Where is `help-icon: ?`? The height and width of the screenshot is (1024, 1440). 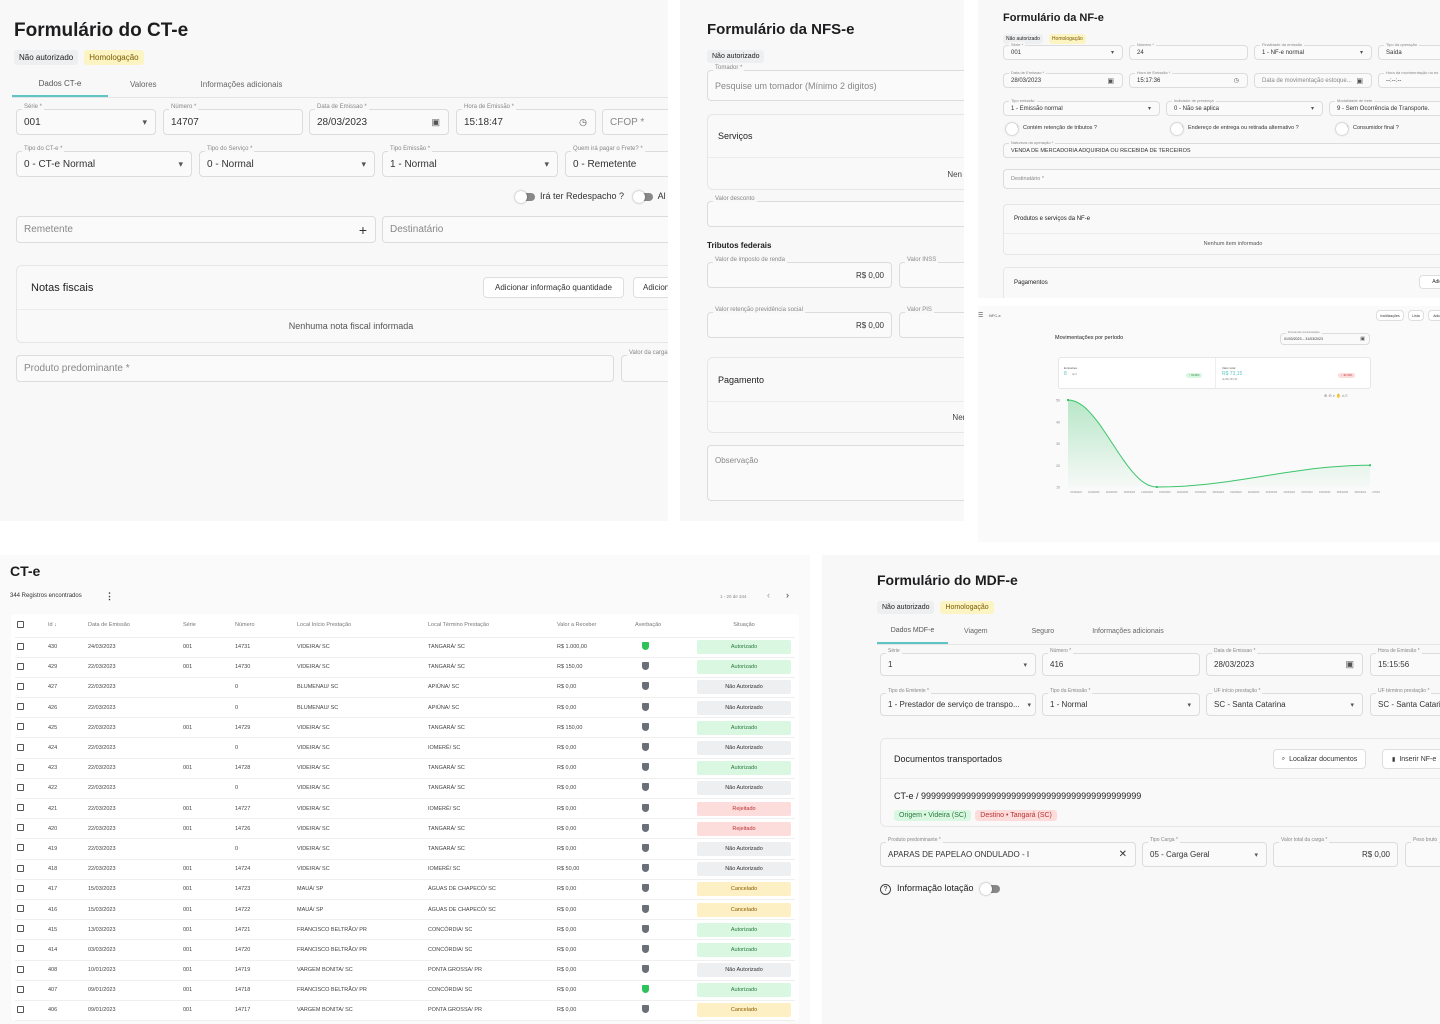
help-icon: ? is located at coordinates (885, 889).